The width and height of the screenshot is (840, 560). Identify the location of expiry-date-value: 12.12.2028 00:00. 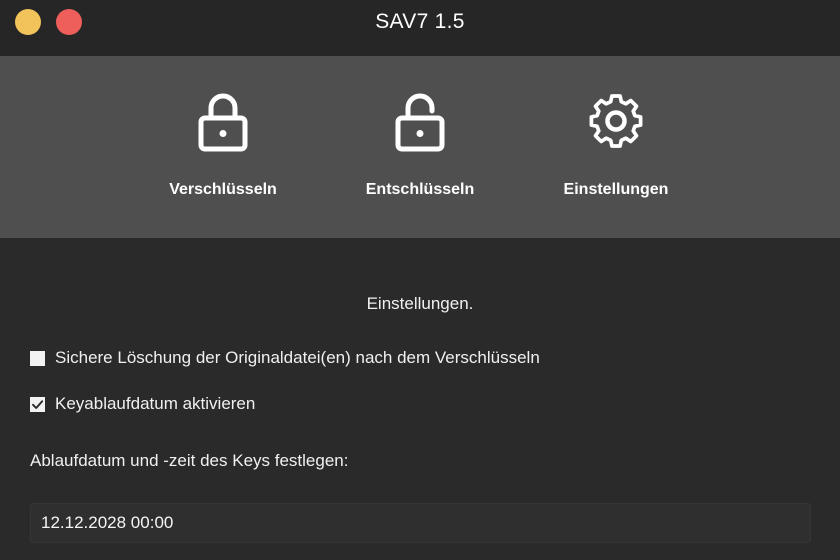
(107, 522).